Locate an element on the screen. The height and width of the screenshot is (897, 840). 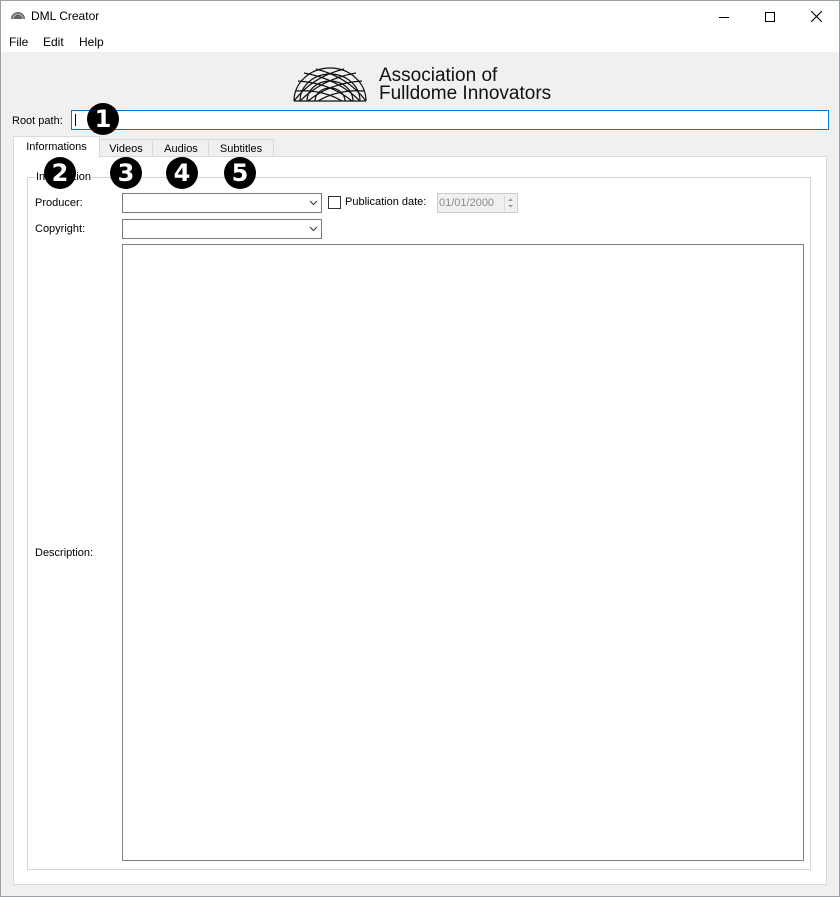
close-icon is located at coordinates (816, 16).